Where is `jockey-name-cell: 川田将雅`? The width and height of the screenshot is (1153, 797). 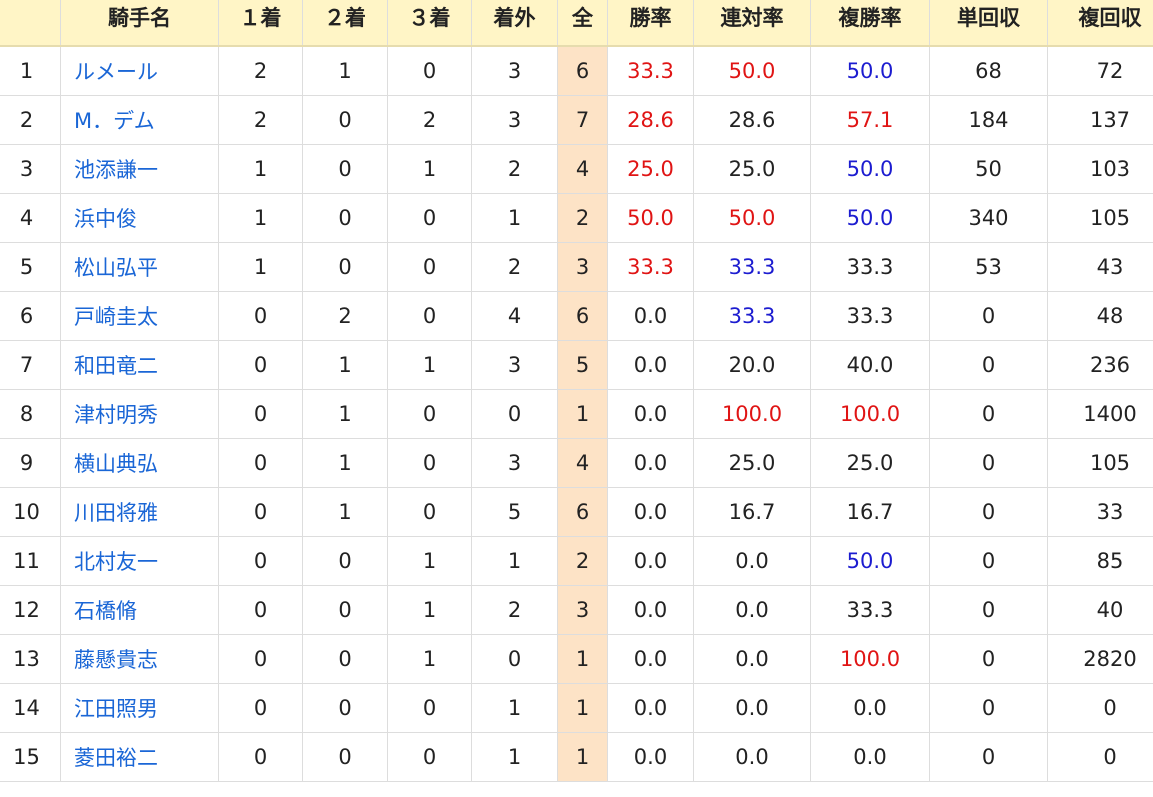
jockey-name-cell: 川田将雅 is located at coordinates (139, 512).